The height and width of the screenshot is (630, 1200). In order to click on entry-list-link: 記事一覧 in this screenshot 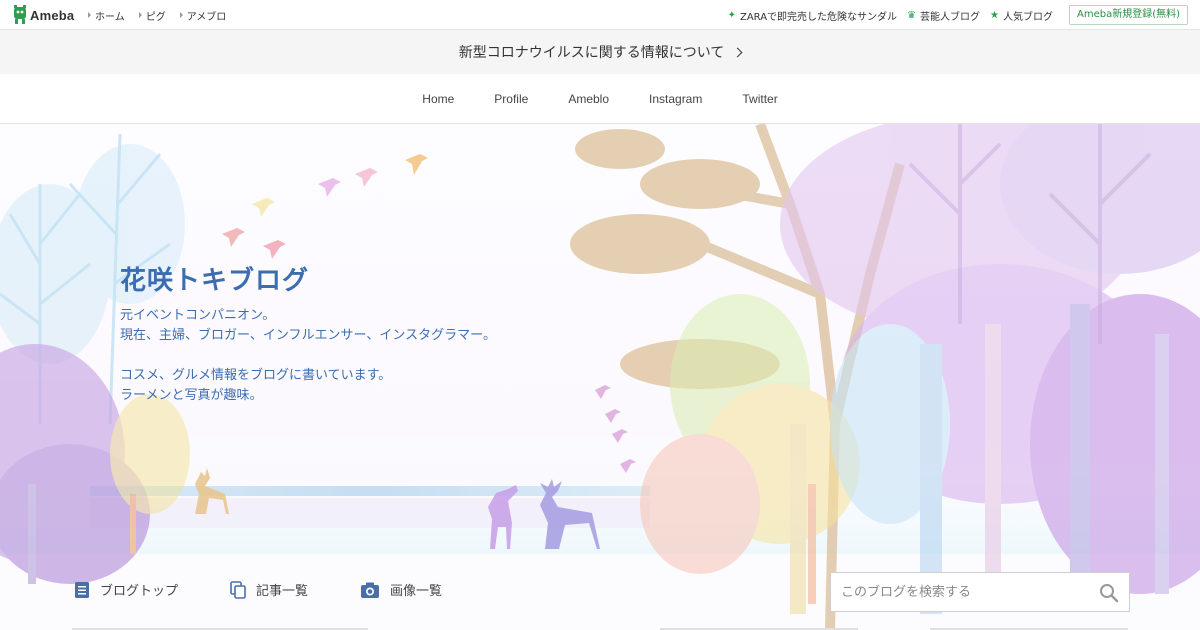, I will do `click(269, 589)`.